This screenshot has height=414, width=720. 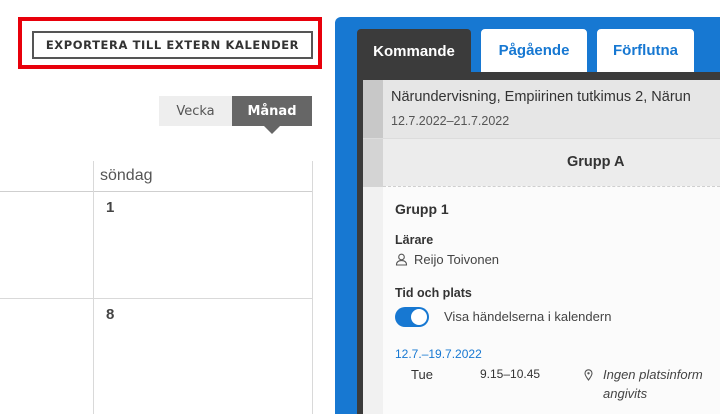 What do you see at coordinates (419, 317) in the screenshot?
I see `toggle-knob` at bounding box center [419, 317].